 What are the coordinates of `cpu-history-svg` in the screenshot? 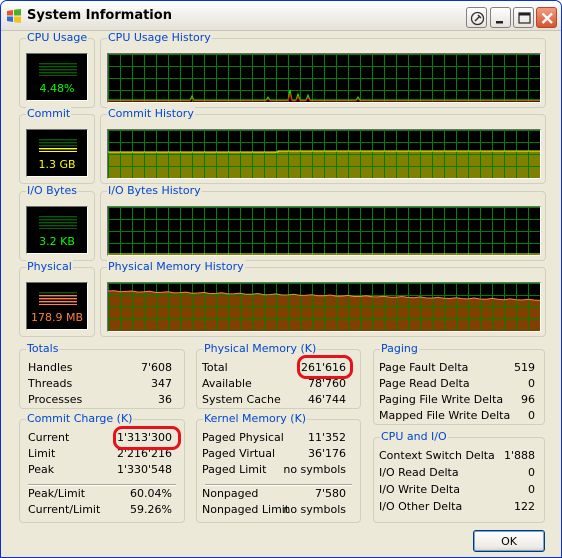 It's located at (324, 78).